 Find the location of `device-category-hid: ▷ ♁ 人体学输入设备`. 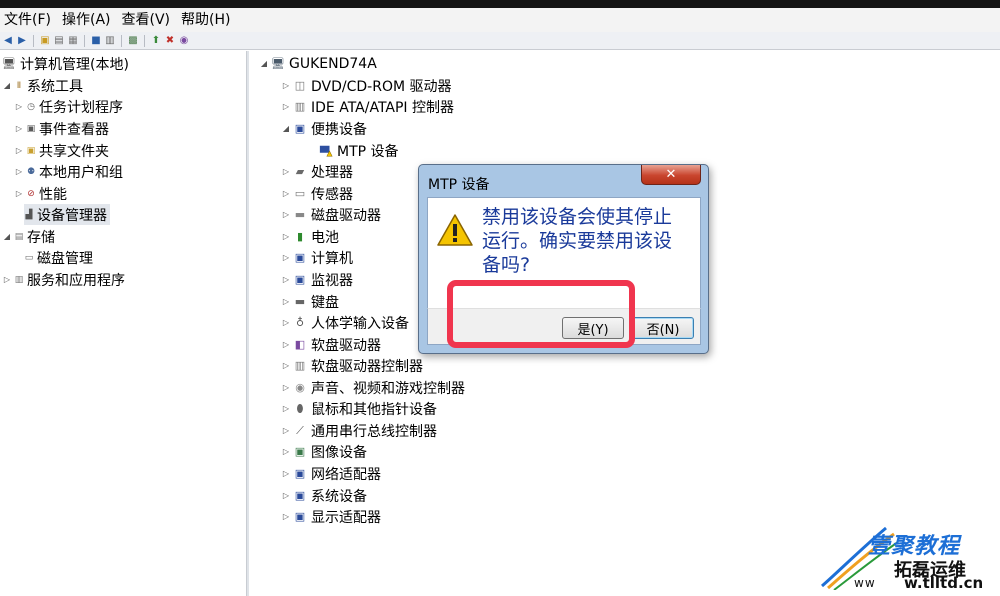

device-category-hid: ▷ ♁ 人体学输入设备 is located at coordinates (345, 322).